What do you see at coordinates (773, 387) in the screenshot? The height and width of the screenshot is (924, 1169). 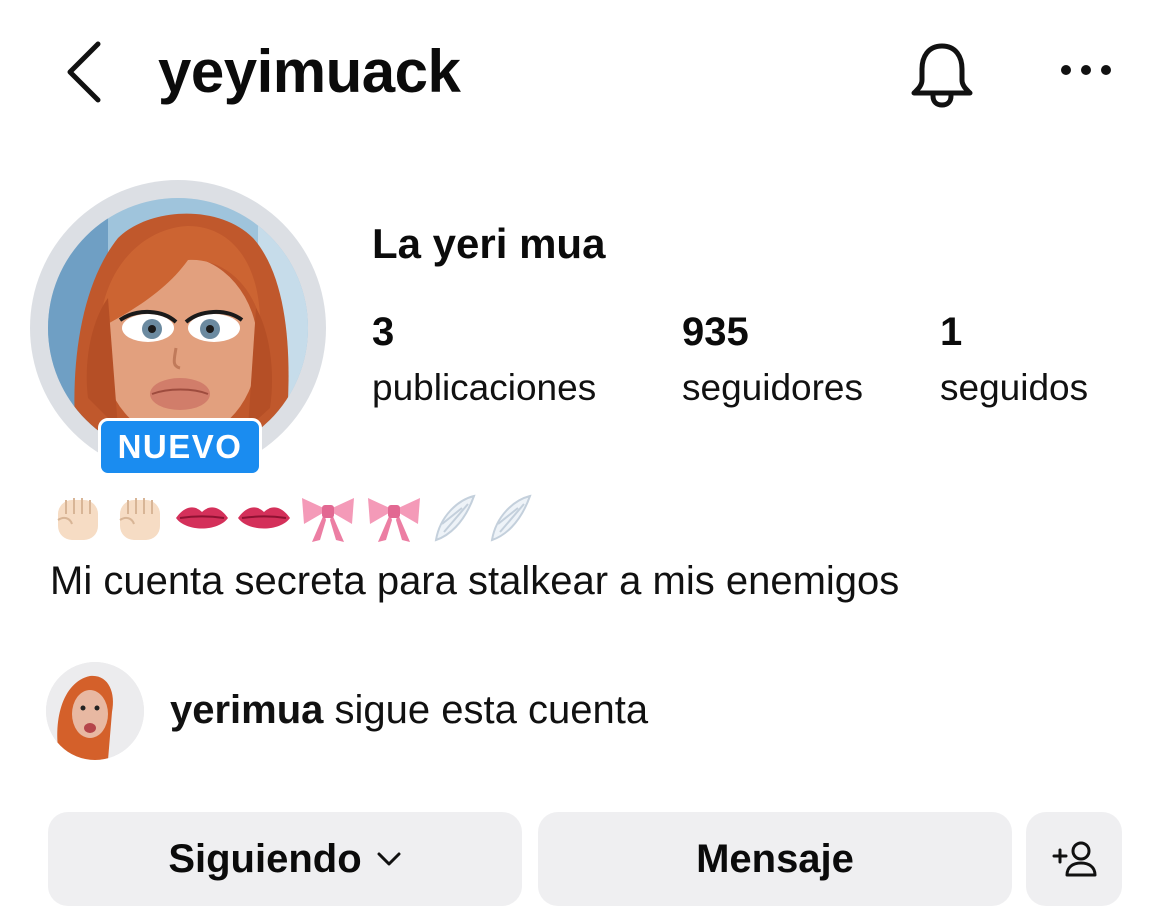 I see `followers-label: seguidores` at bounding box center [773, 387].